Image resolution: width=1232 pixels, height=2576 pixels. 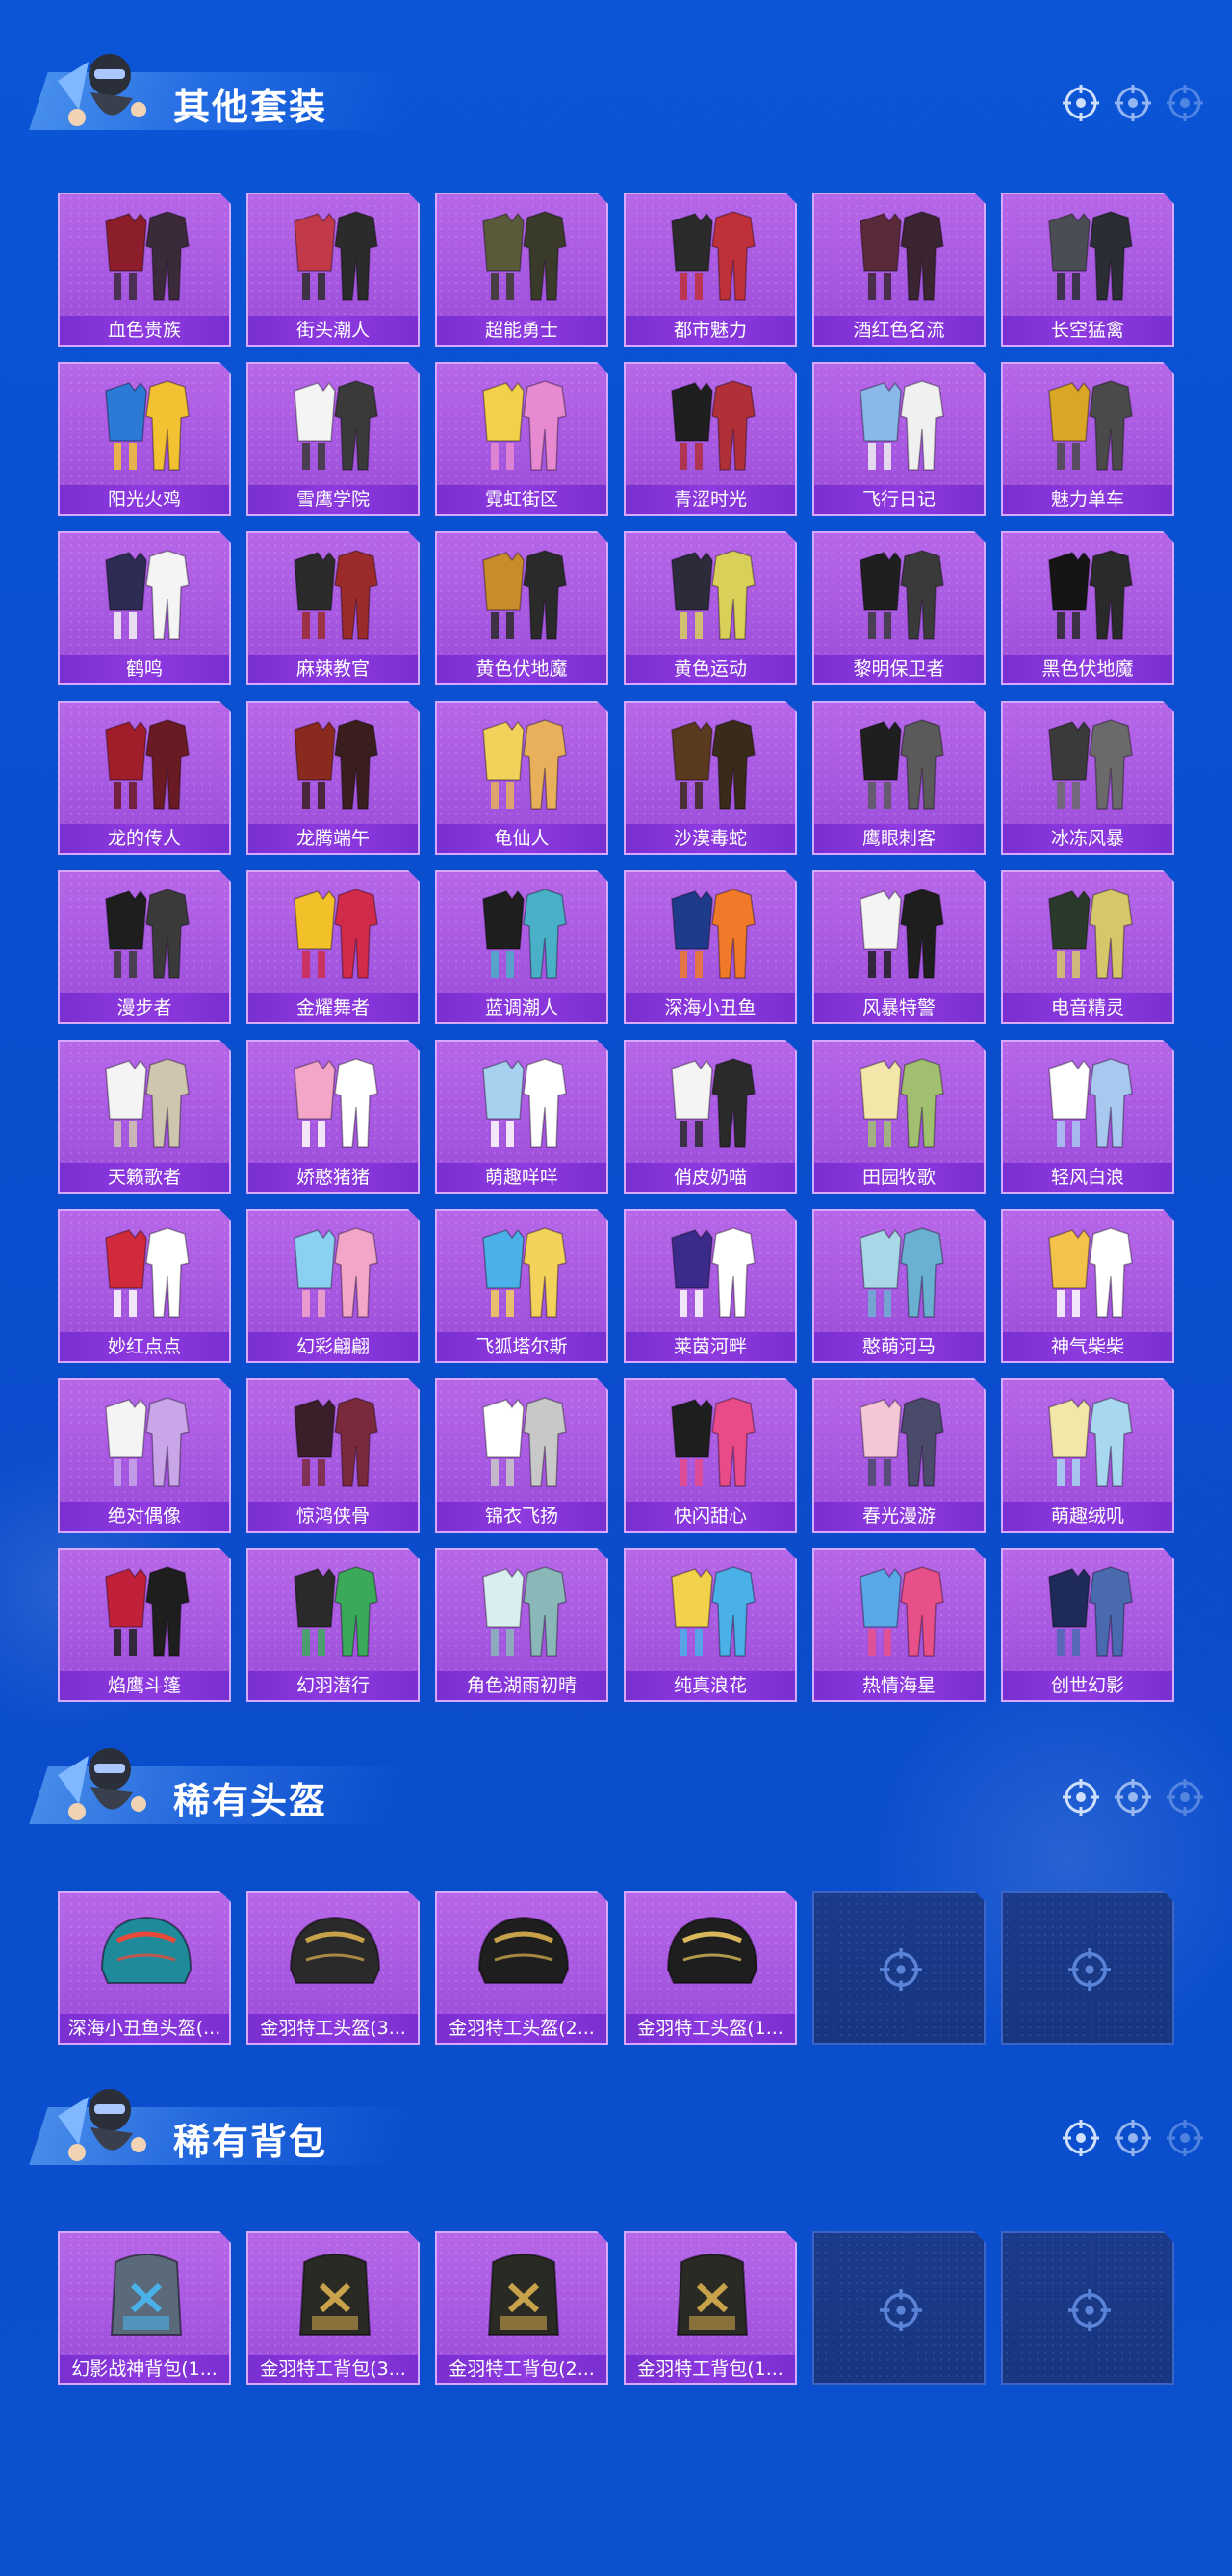 What do you see at coordinates (521, 439) in the screenshot?
I see `outfit-card: 霓虹街区` at bounding box center [521, 439].